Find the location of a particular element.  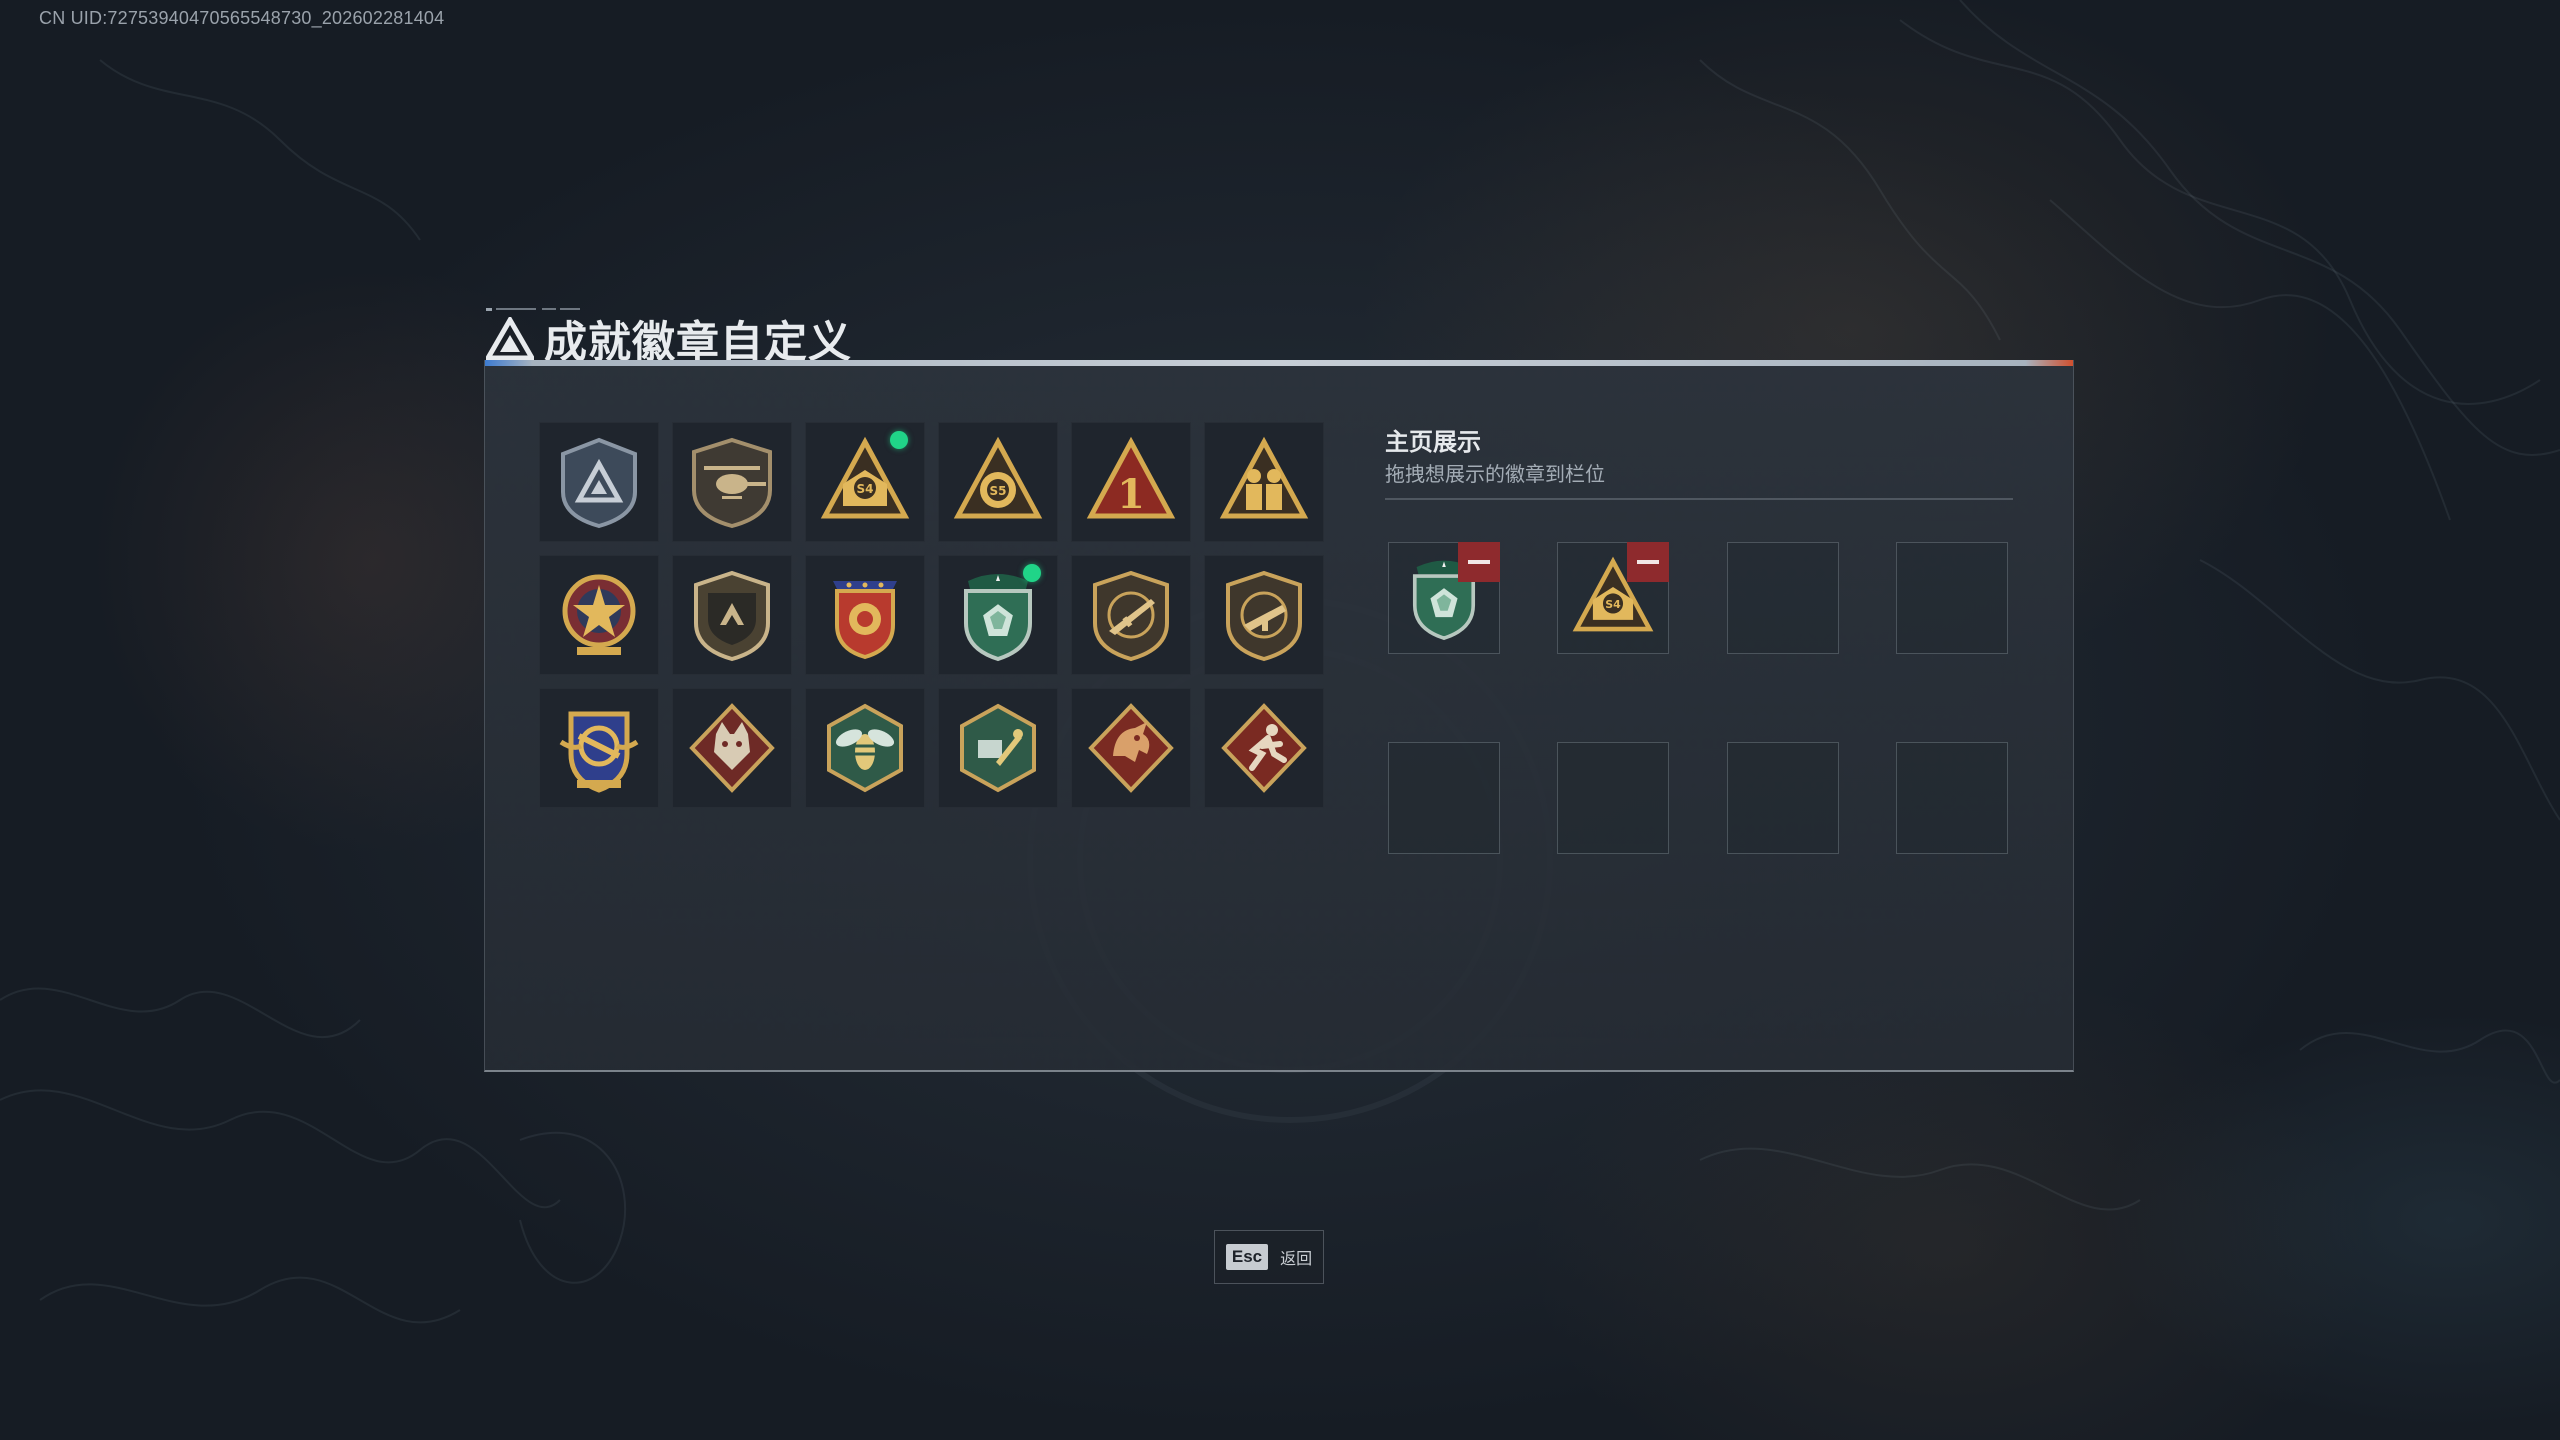

player-uid-label: CN UID:72753940470565548730_202602281404 is located at coordinates (242, 18).